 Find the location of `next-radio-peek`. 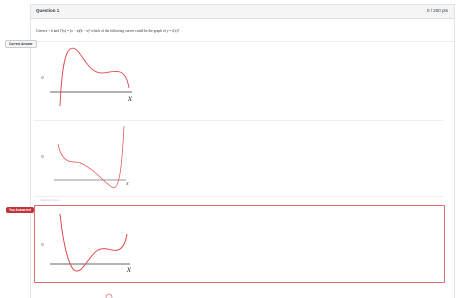

next-radio-peek is located at coordinates (109, 295).